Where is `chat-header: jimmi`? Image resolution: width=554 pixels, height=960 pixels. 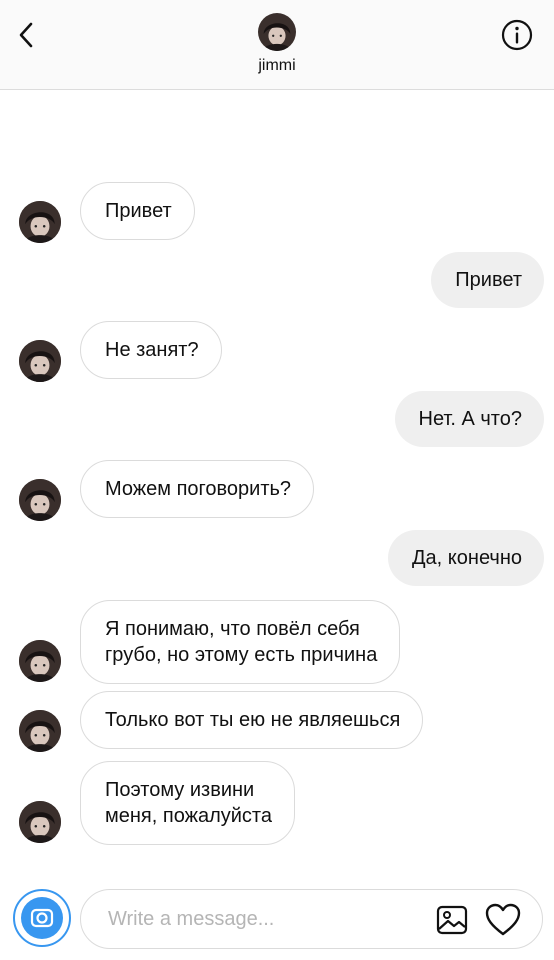
chat-header: jimmi is located at coordinates (277, 45).